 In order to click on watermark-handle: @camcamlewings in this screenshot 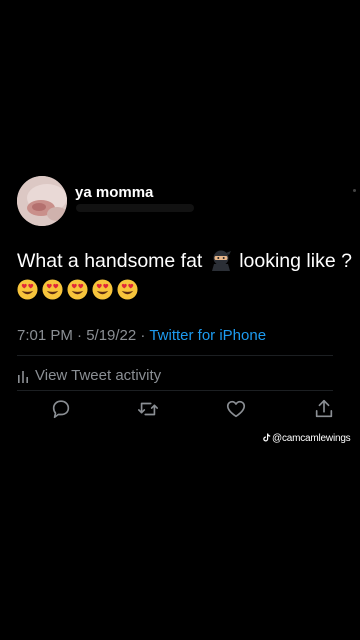, I will do `click(311, 438)`.